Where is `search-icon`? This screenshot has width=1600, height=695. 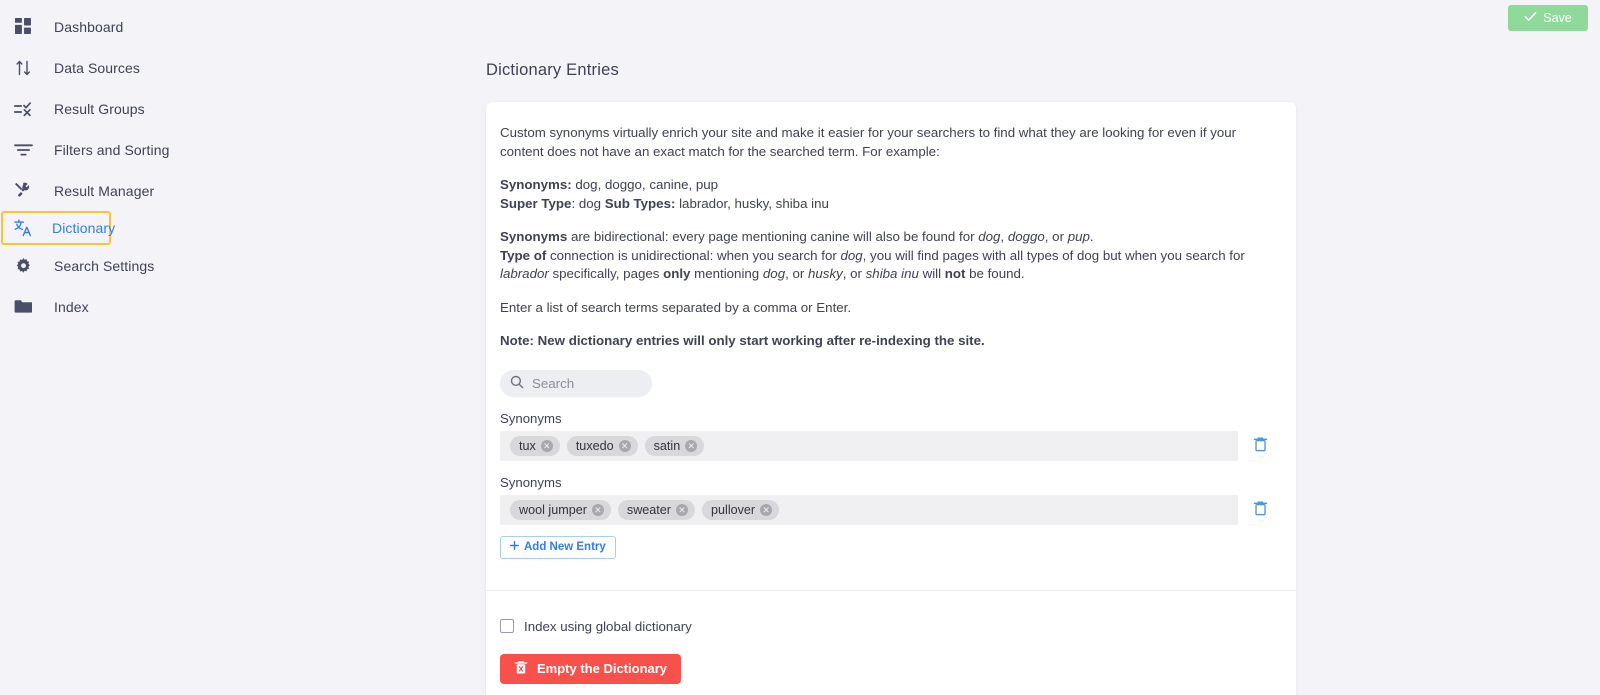
search-icon is located at coordinates (517, 383).